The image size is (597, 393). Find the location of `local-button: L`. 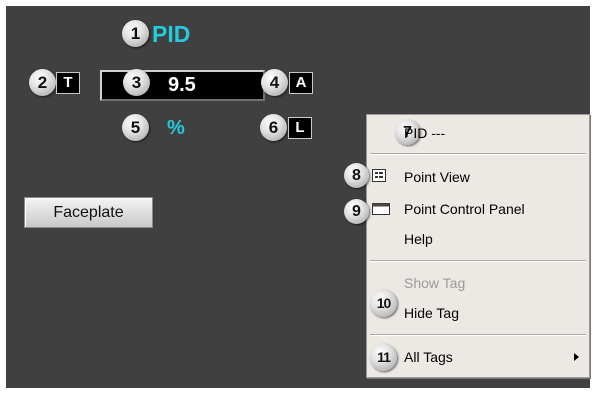

local-button: L is located at coordinates (300, 128).